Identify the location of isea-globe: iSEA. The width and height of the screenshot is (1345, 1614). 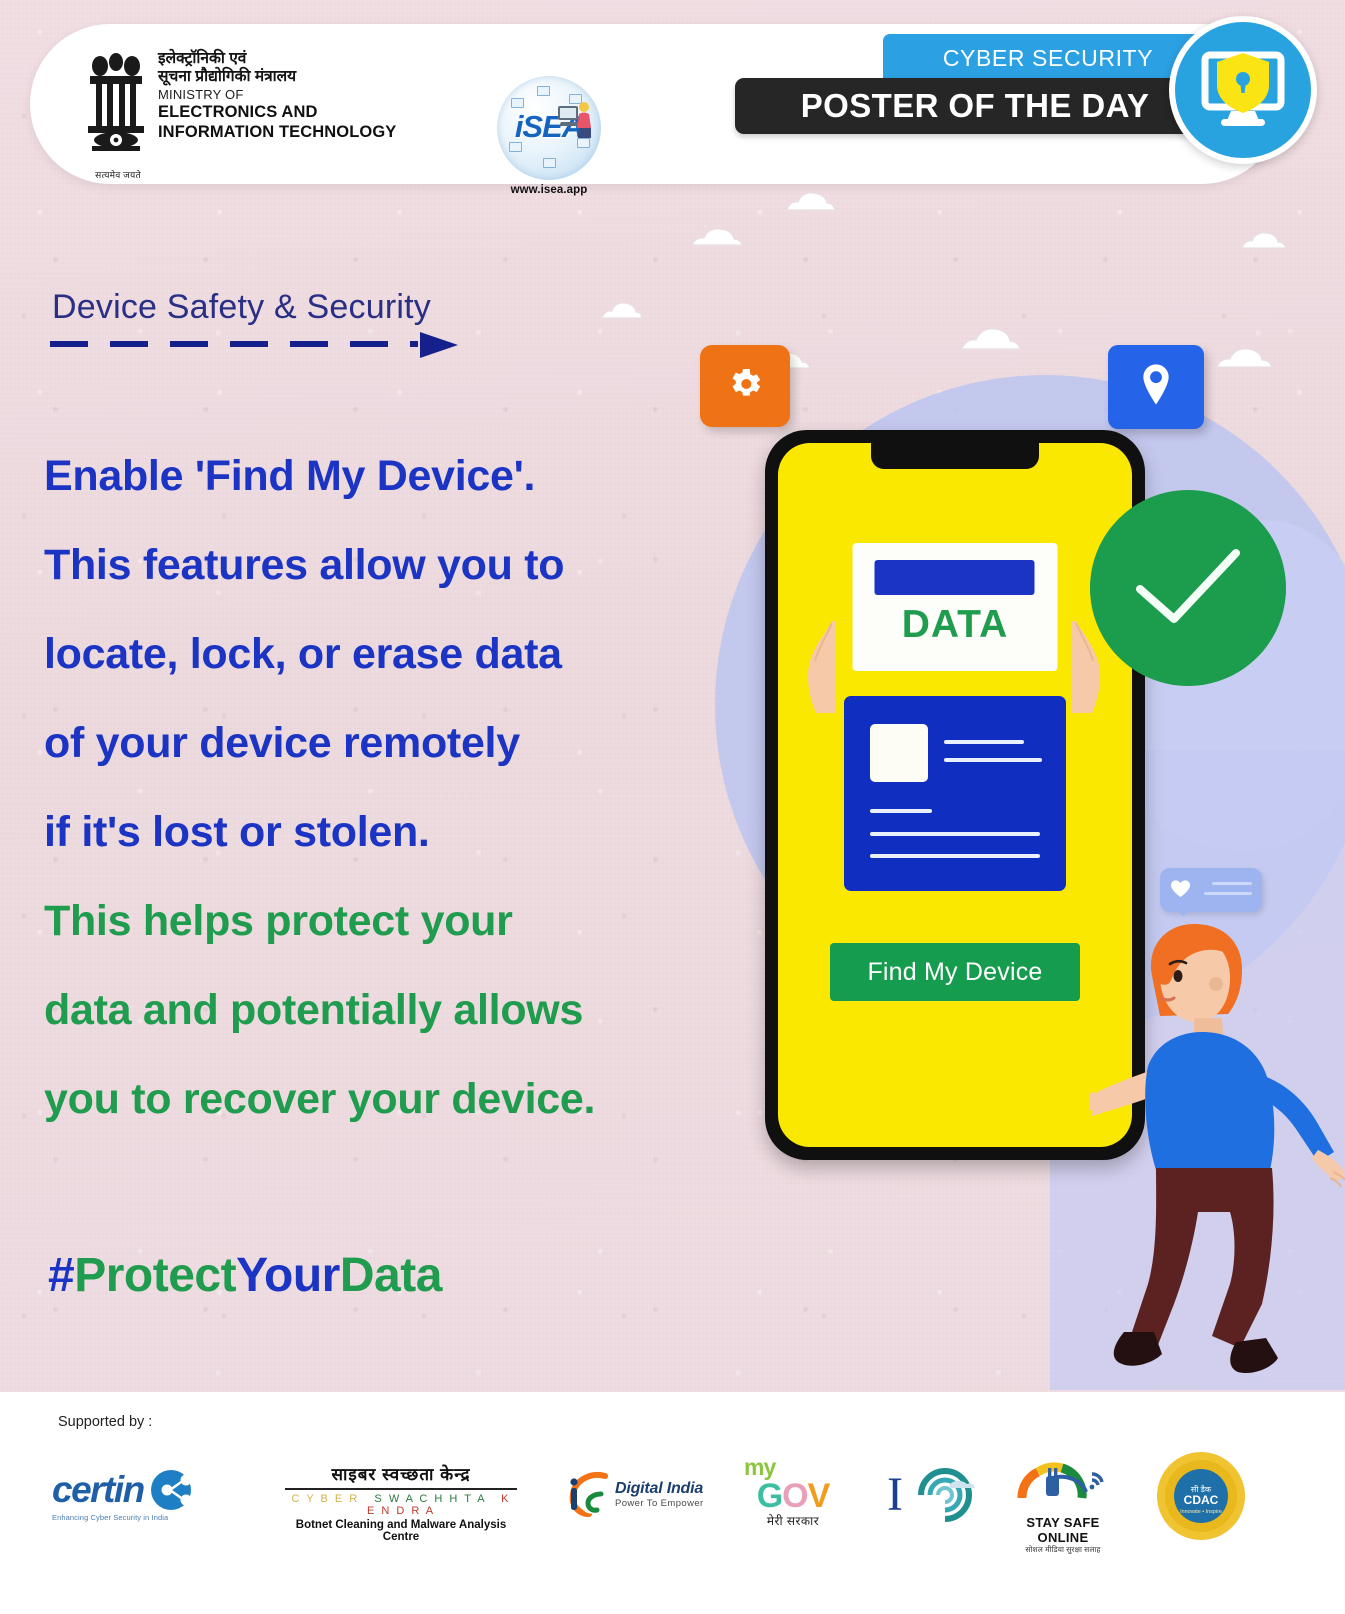
(549, 128).